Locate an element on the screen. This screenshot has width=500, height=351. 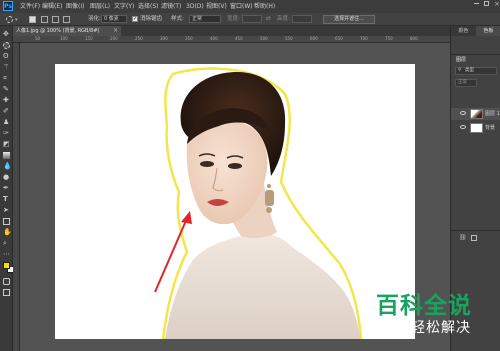
layer-filter-label: 类型 is located at coordinates (469, 70).